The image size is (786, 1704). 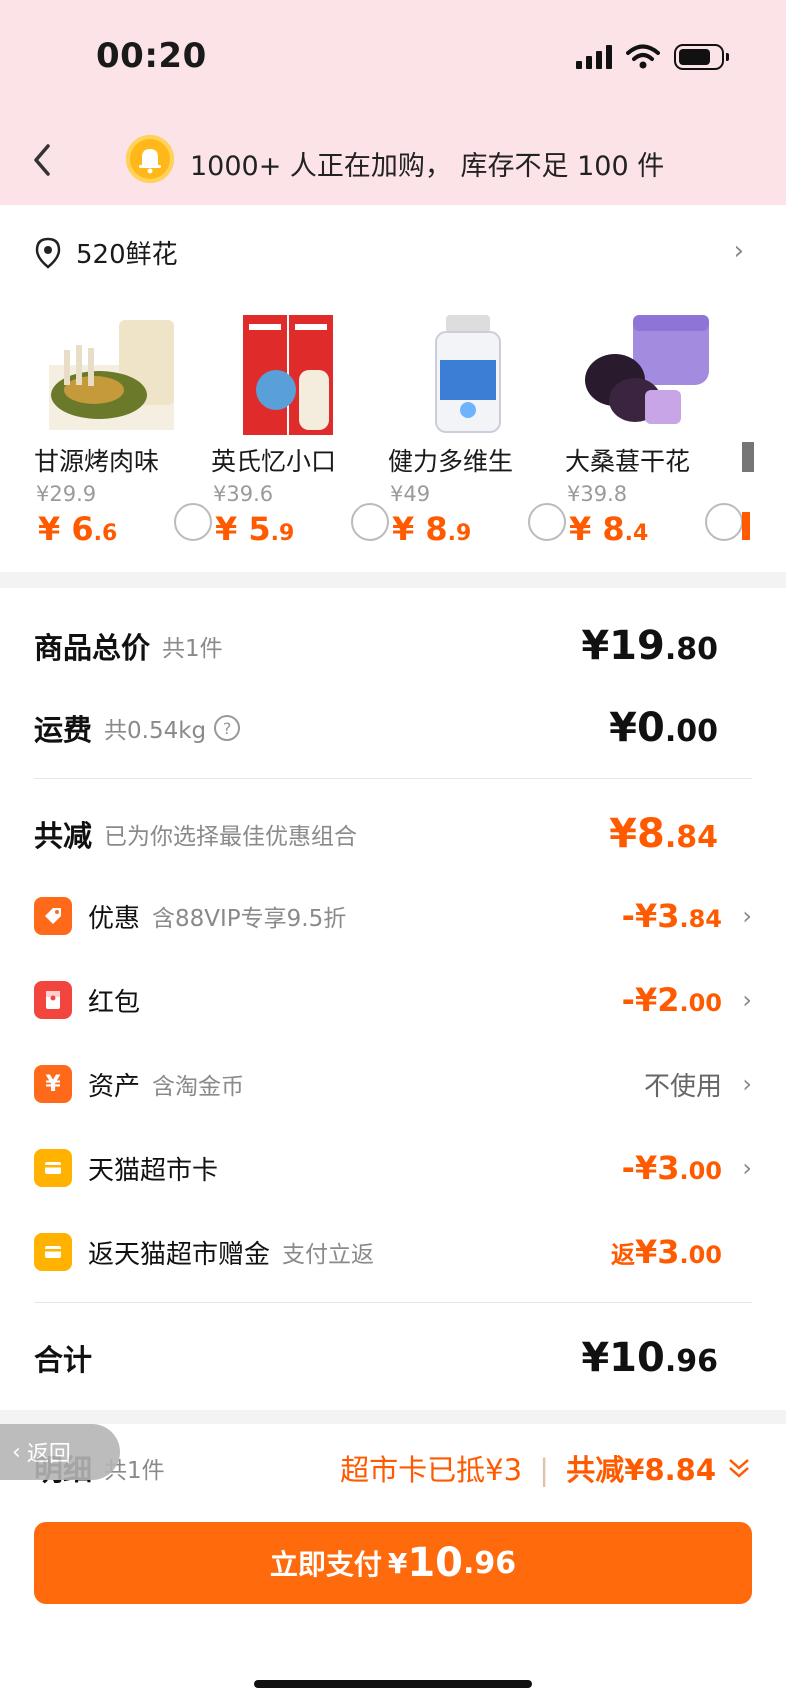 What do you see at coordinates (198, 1087) in the screenshot?
I see `assets-desc: 含淘金币` at bounding box center [198, 1087].